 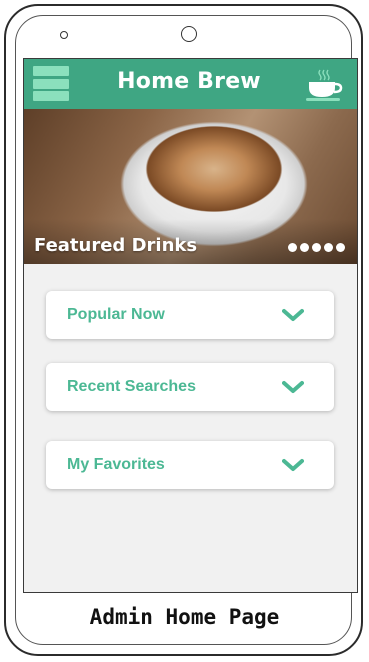 What do you see at coordinates (131, 386) in the screenshot?
I see `section-label: Recent Searches` at bounding box center [131, 386].